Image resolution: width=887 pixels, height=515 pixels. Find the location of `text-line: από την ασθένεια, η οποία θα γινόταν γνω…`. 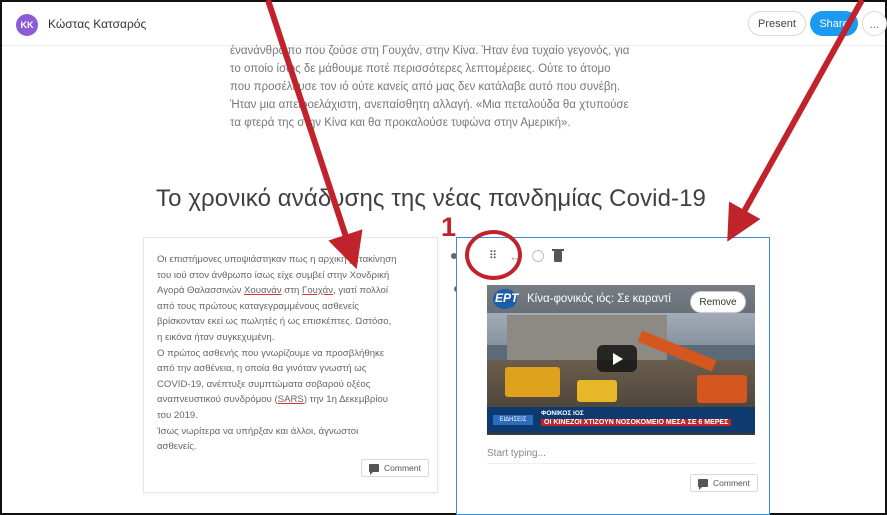

text-line: από την ασθένεια, η οποία θα γινόταν γνω… is located at coordinates (262, 369).